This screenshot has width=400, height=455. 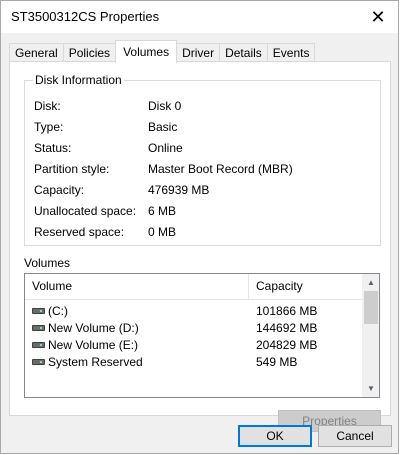 I want to click on volumes-scrollbar: ▲ ▼, so click(x=370, y=335).